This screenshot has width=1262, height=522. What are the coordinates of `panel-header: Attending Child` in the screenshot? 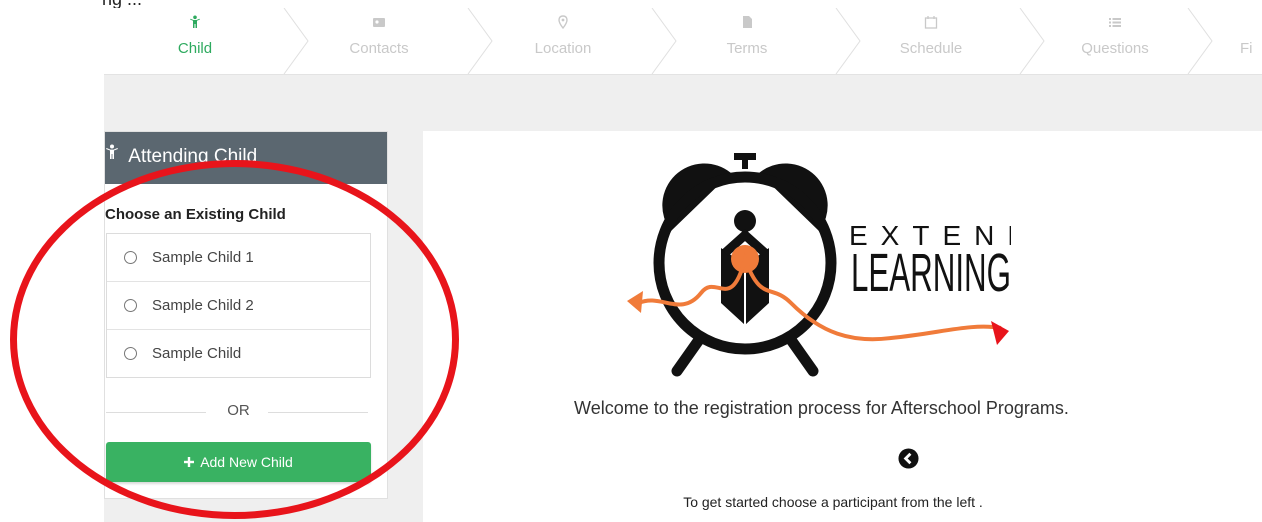 It's located at (246, 158).